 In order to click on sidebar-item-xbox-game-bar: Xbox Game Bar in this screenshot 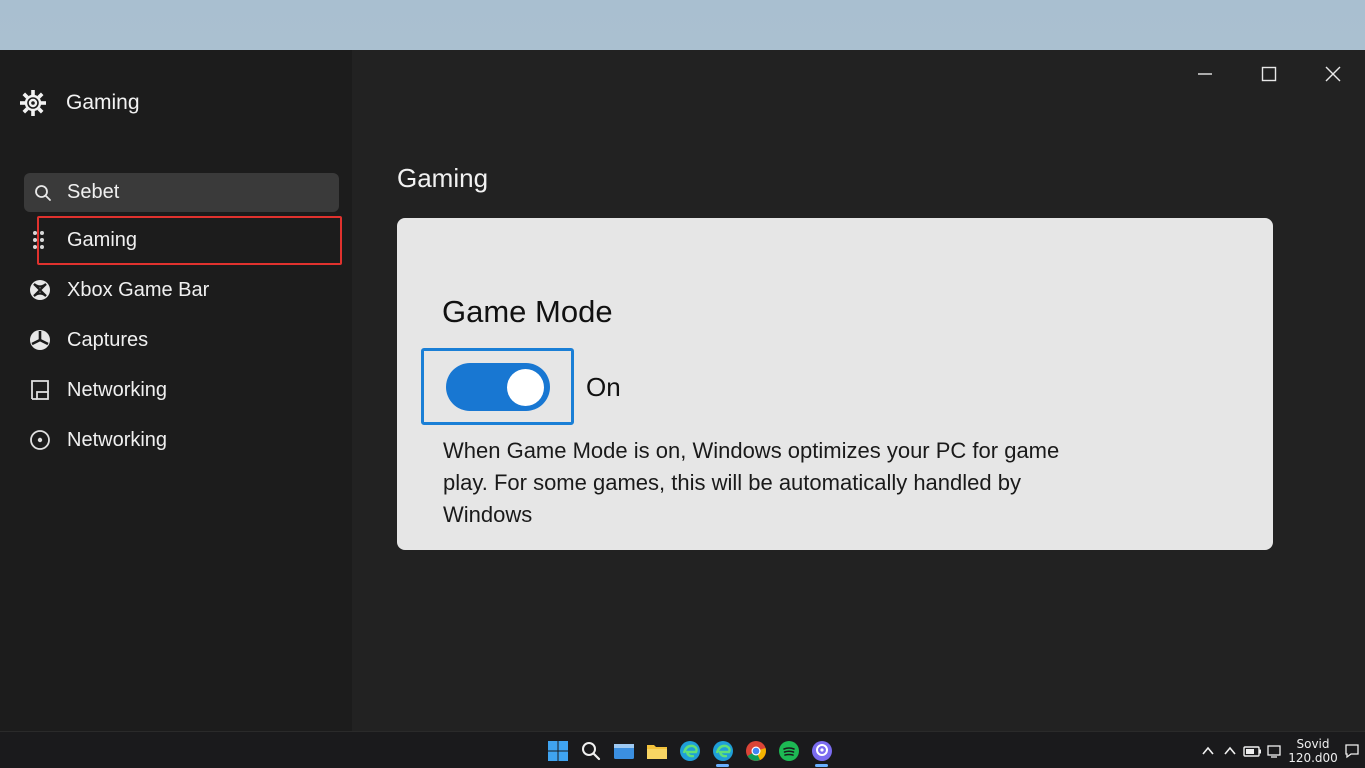, I will do `click(176, 290)`.